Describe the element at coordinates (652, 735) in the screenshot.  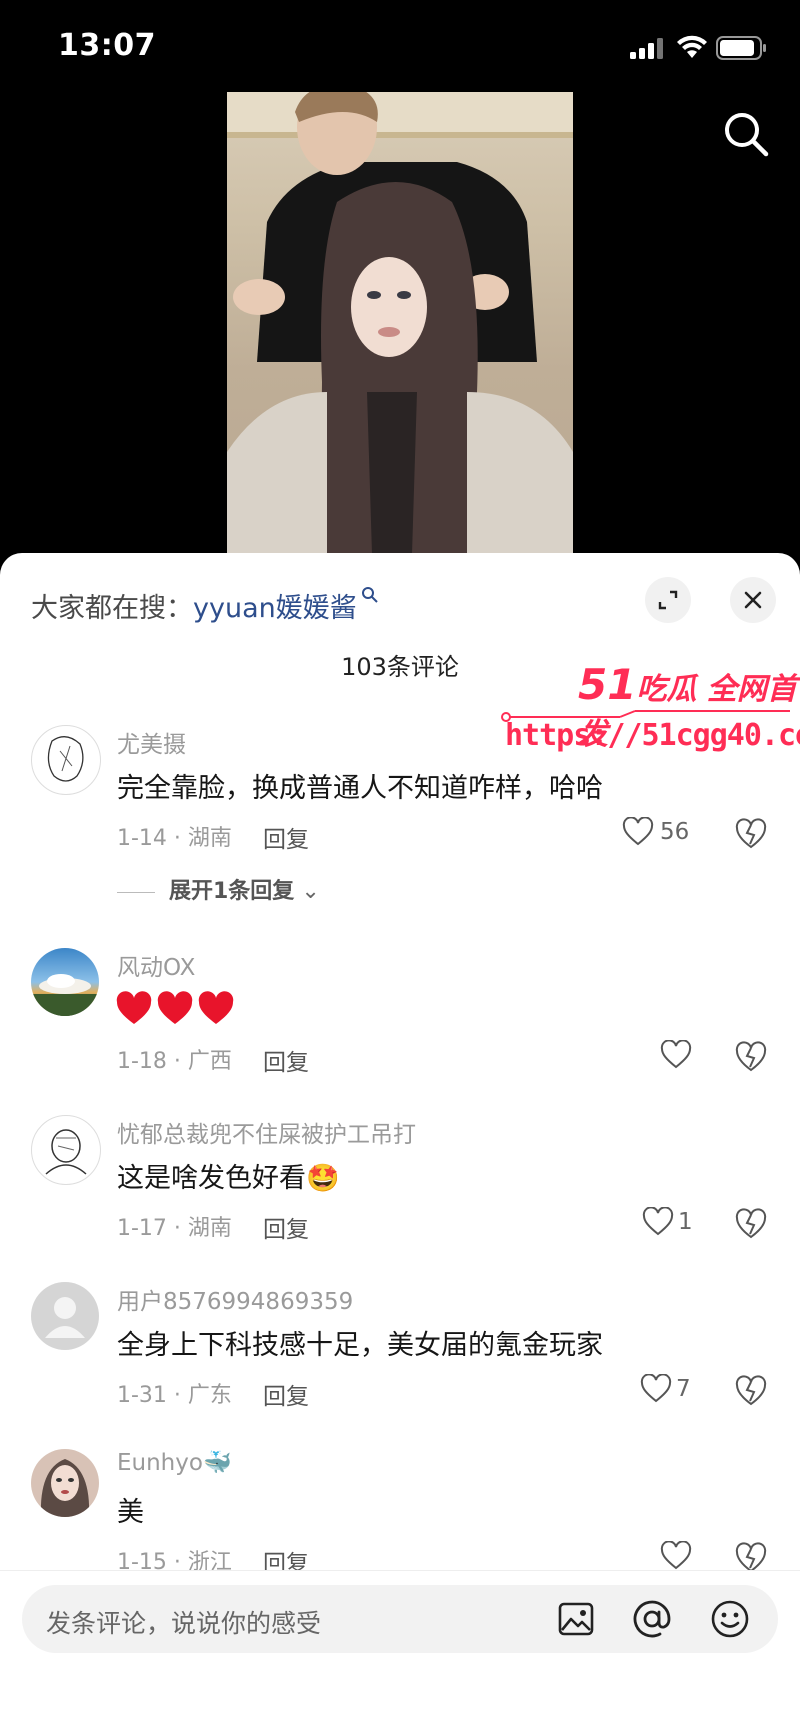
I see `watermark-url: https://51cgg40.com` at that location.